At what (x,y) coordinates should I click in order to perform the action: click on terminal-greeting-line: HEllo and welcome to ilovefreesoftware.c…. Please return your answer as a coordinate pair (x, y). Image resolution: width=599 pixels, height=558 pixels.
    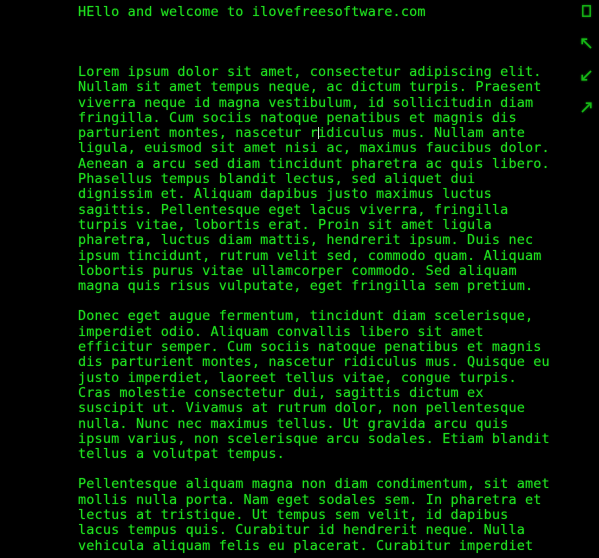
    Looking at the image, I should click on (252, 12).